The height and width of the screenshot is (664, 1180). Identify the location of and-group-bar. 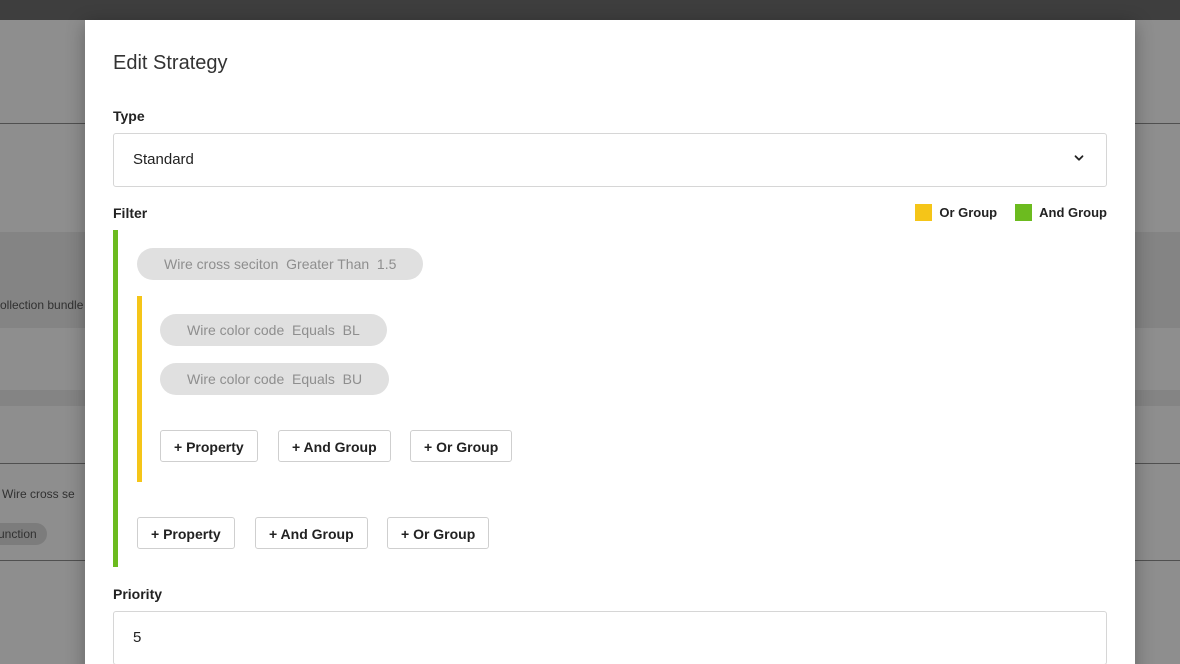
(115, 398).